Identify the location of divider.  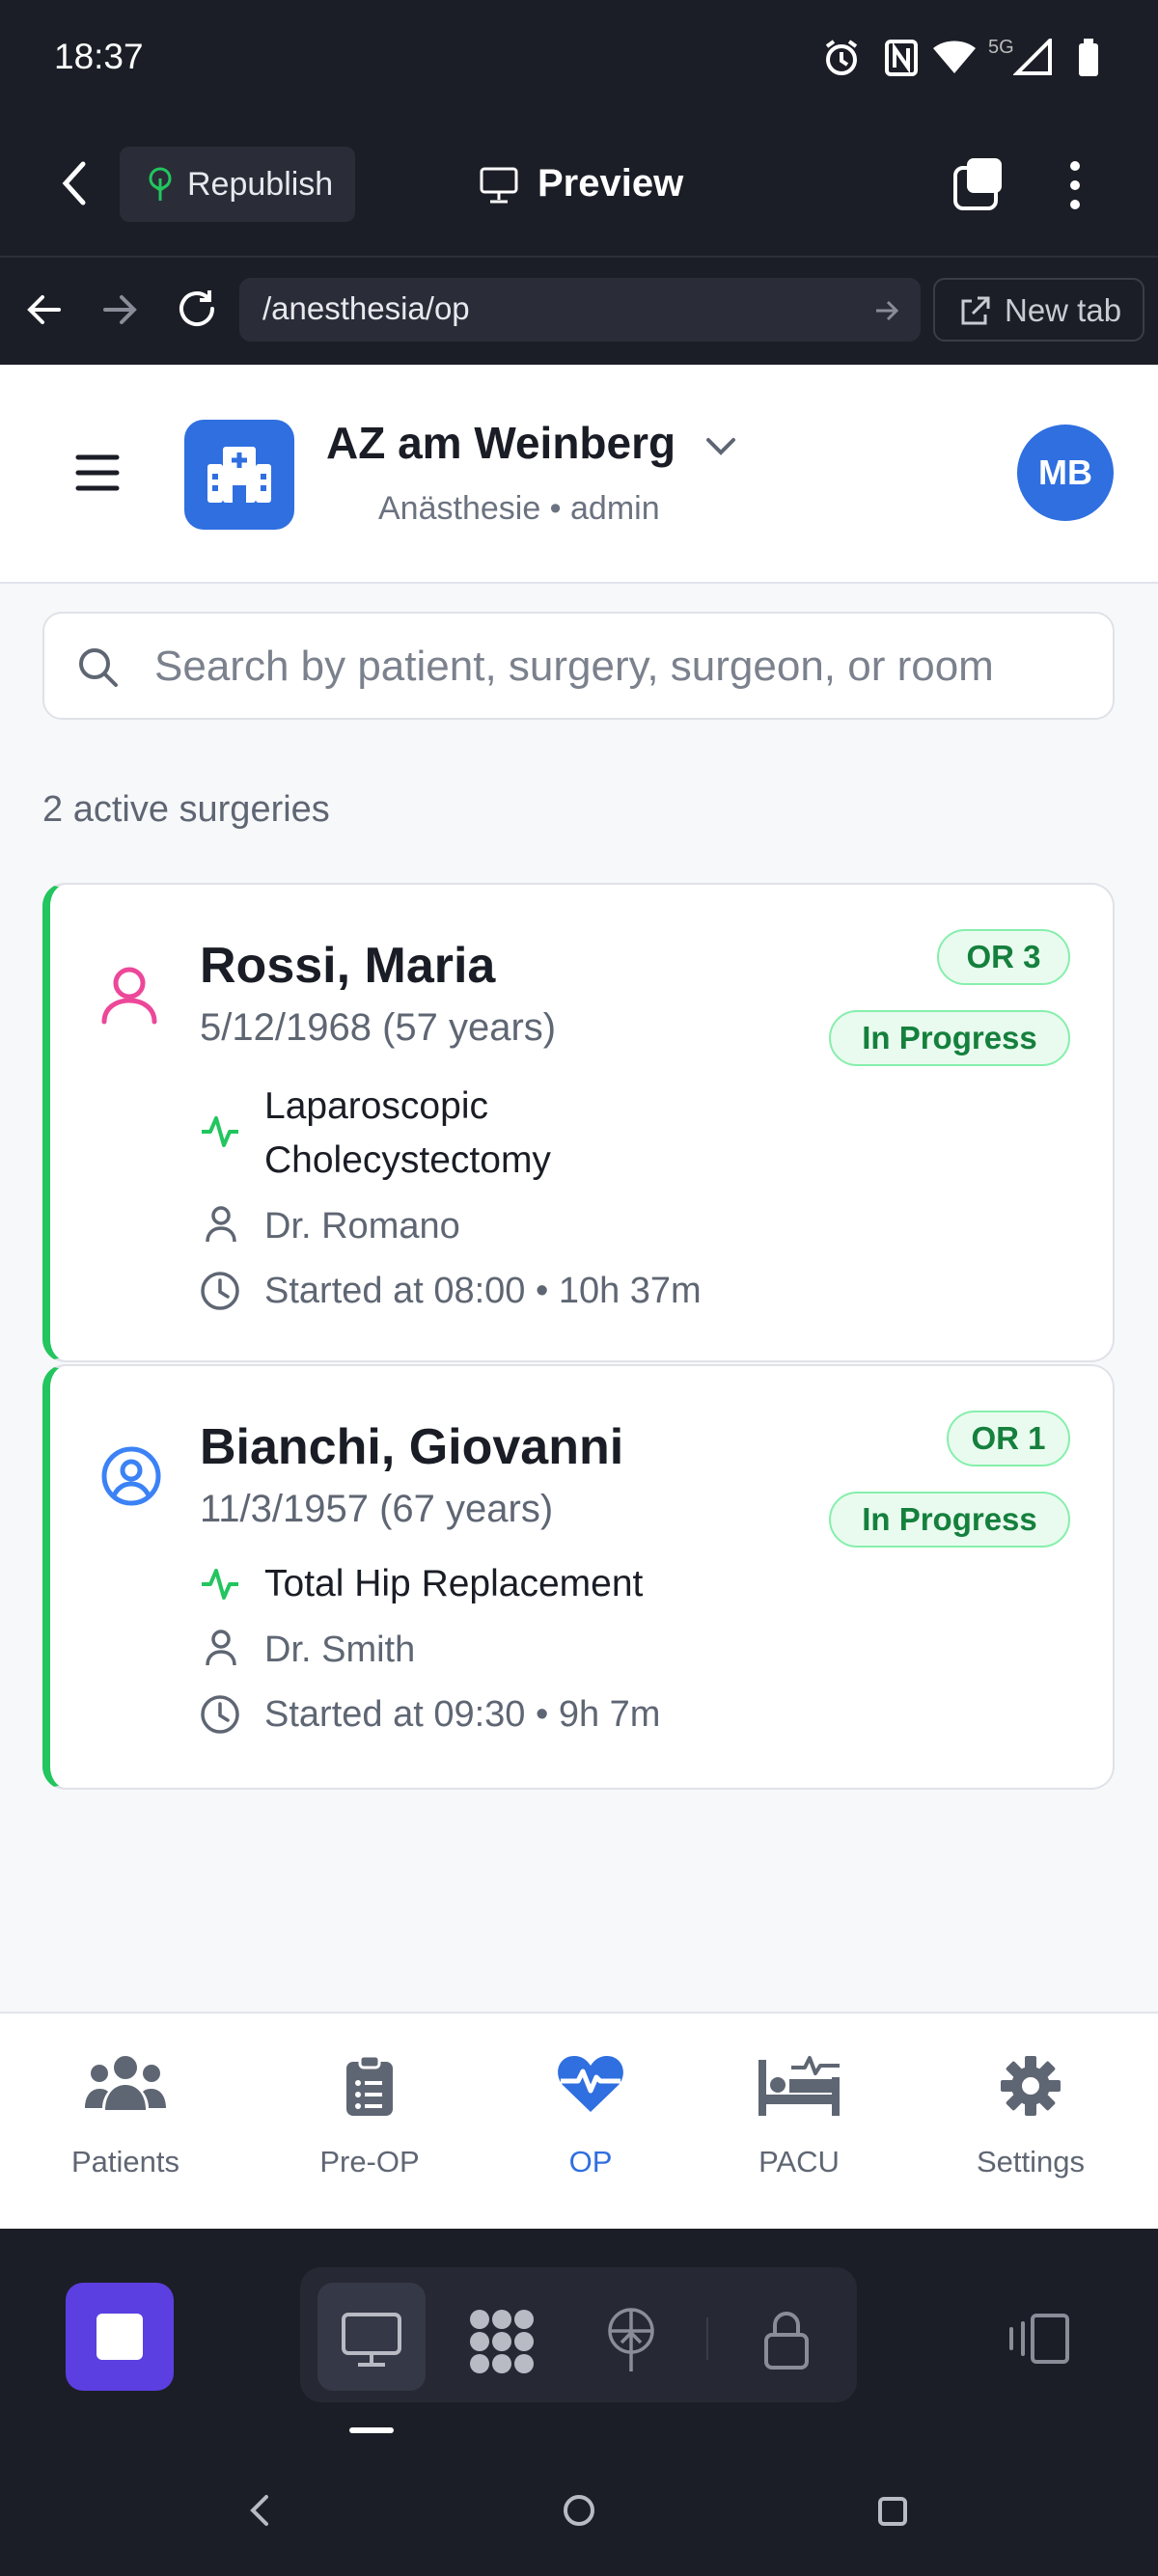
(707, 2339).